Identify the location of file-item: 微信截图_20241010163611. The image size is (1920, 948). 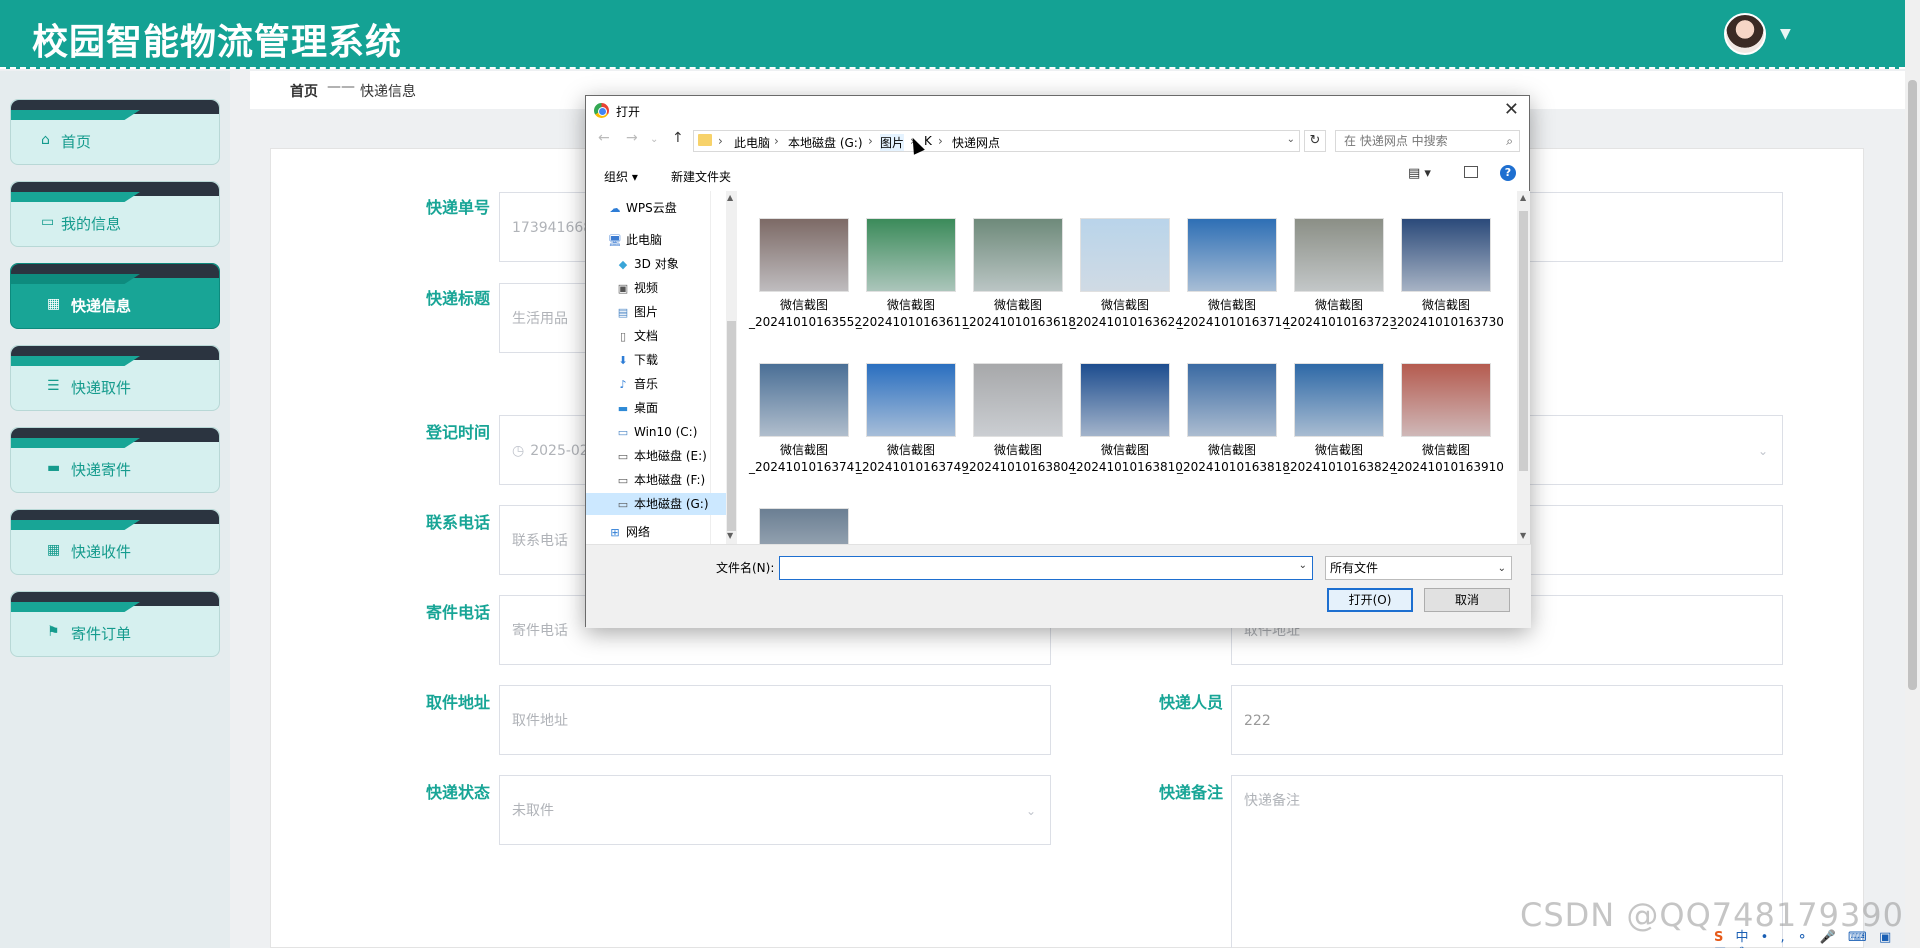
(912, 286).